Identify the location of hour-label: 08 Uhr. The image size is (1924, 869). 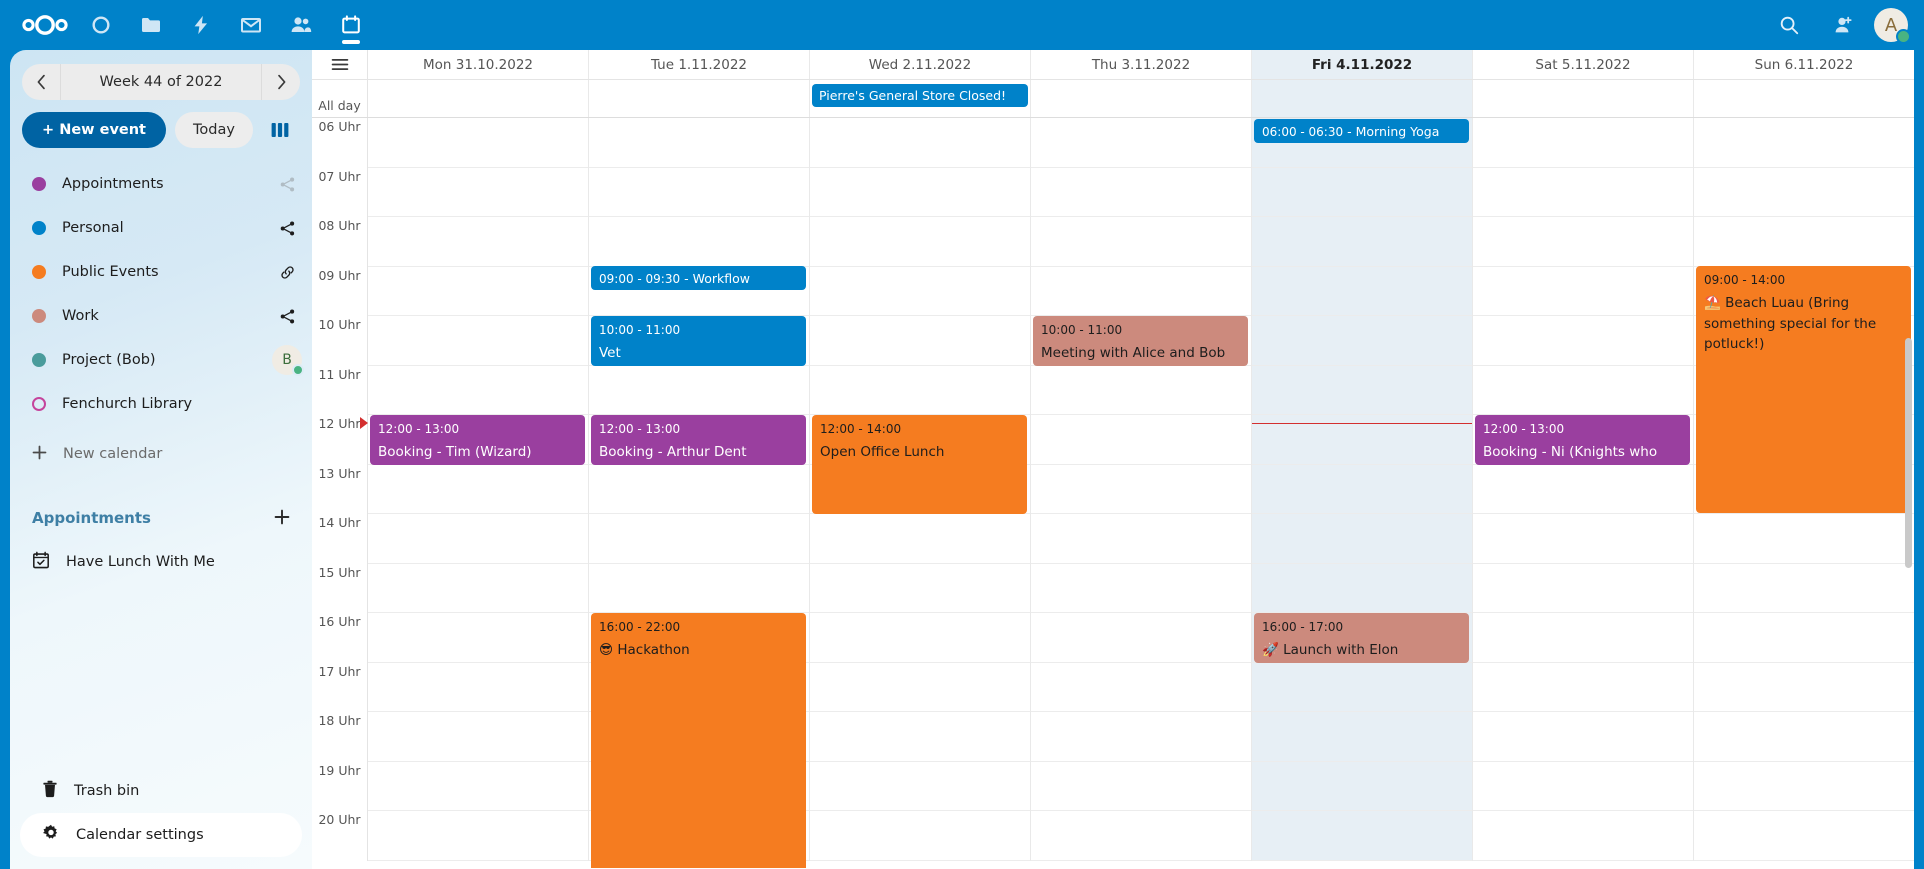
(339, 225).